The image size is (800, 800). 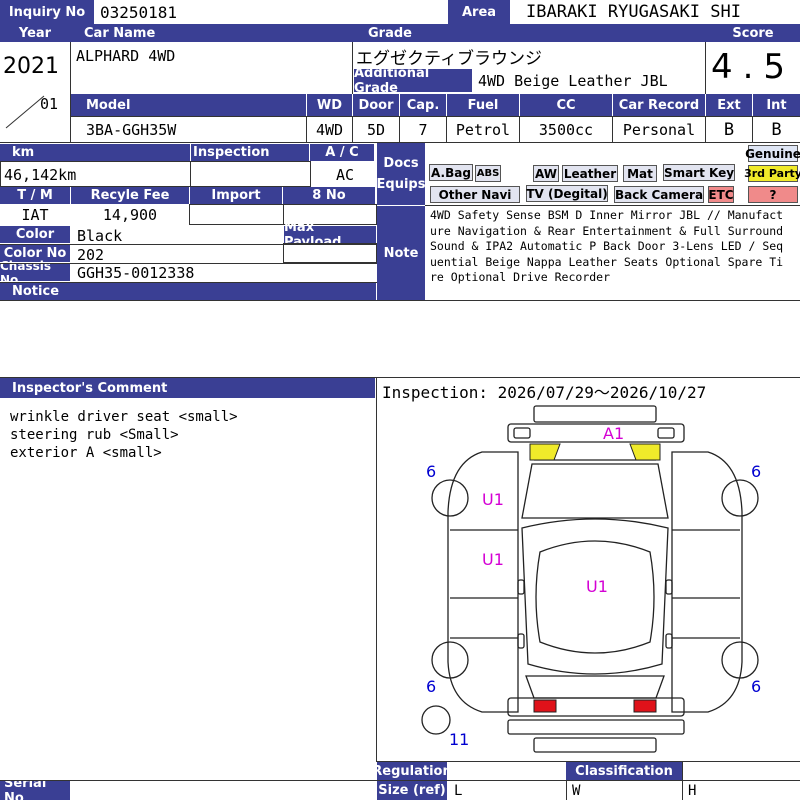 I want to click on wheel-mark-rear-right: 6, so click(x=756, y=686).